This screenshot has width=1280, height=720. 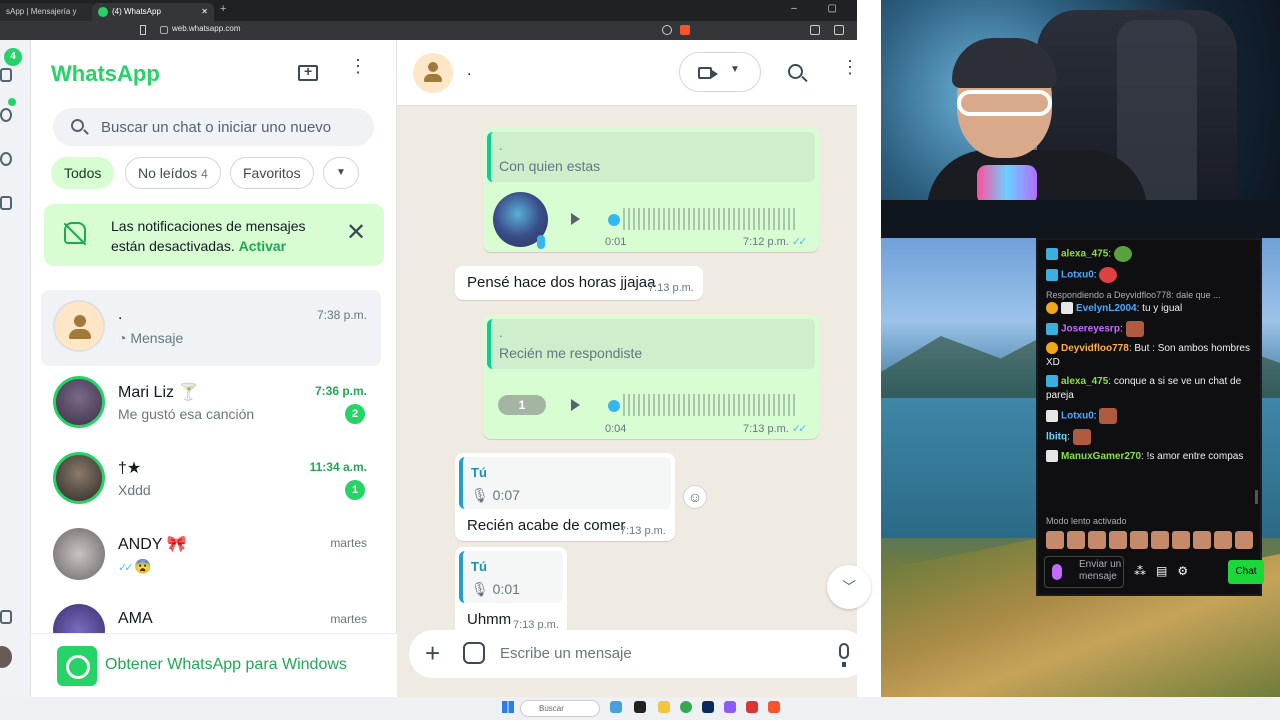 What do you see at coordinates (849, 587) in the screenshot?
I see `scroll-to-bottom-button: ﹀` at bounding box center [849, 587].